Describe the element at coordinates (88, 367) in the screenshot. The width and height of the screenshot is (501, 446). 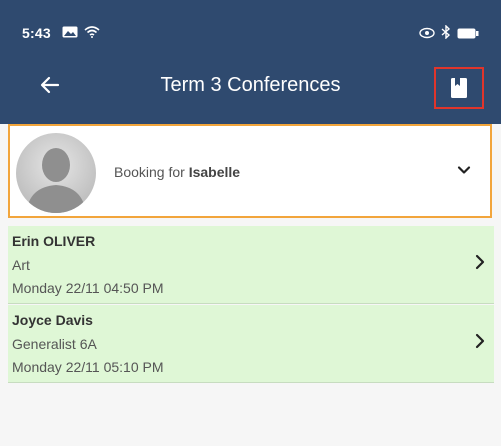
I see `conference-datetime: Monday 22/11 05:10 PM` at that location.